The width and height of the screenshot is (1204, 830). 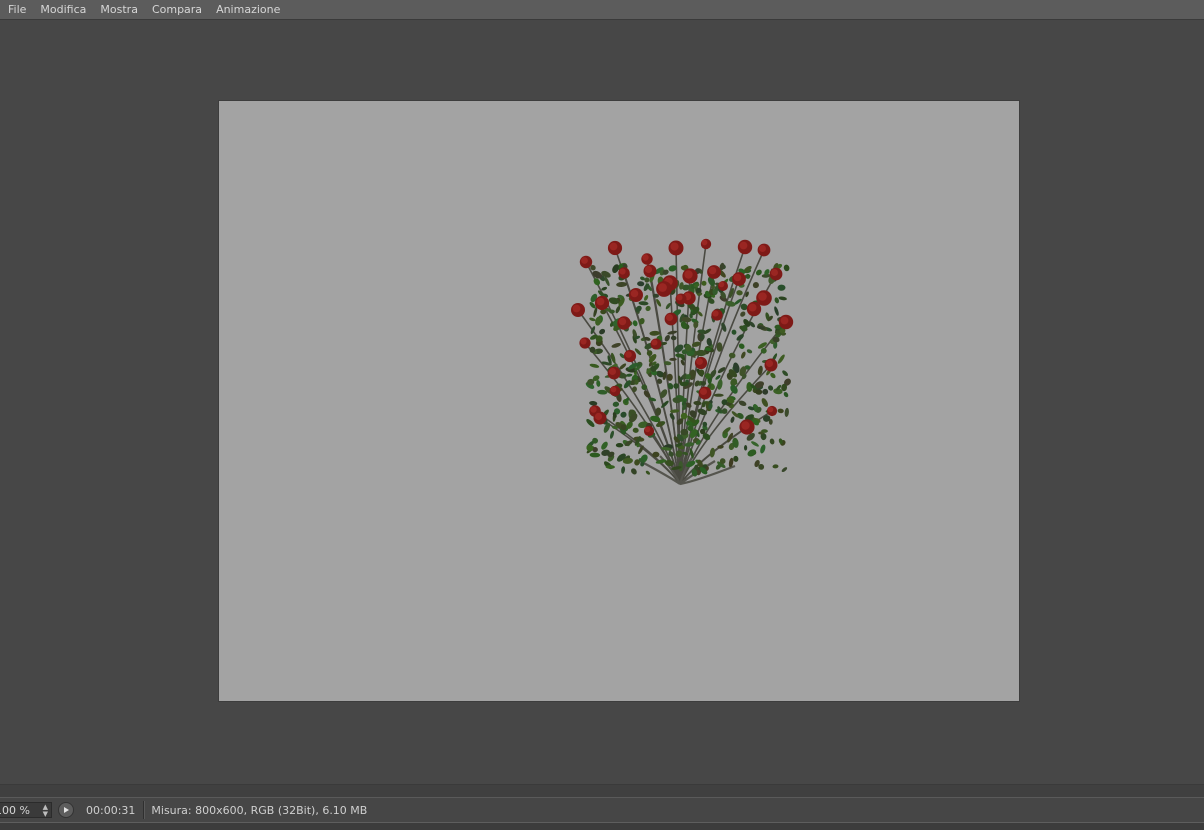 I want to click on menu-mostra: Mostra, so click(x=119, y=9).